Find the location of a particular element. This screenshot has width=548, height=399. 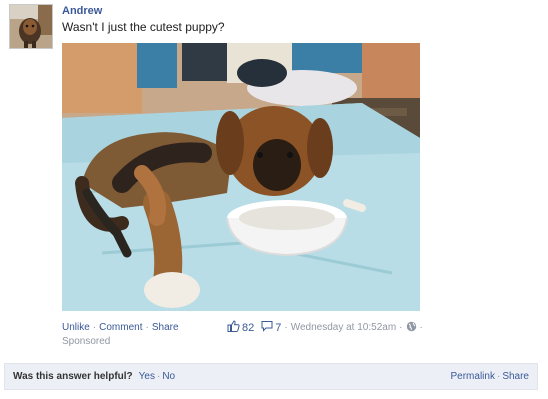

helpful-links: Permalink · Share is located at coordinates (490, 376).